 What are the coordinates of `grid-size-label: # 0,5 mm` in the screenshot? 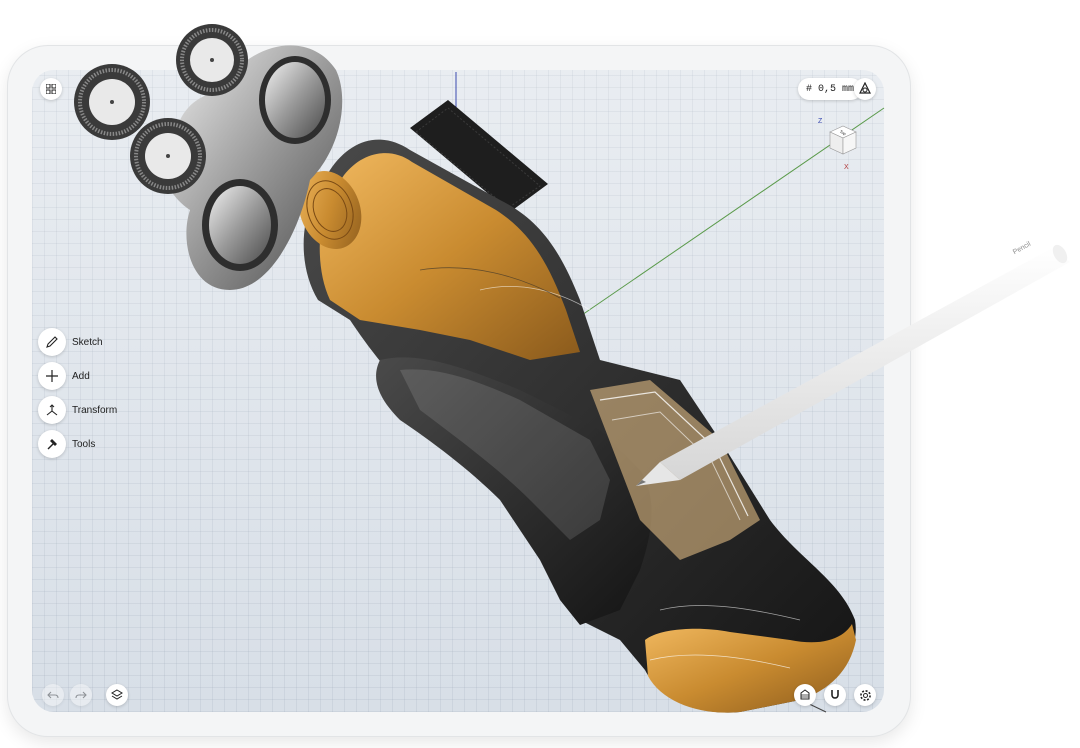 It's located at (830, 89).